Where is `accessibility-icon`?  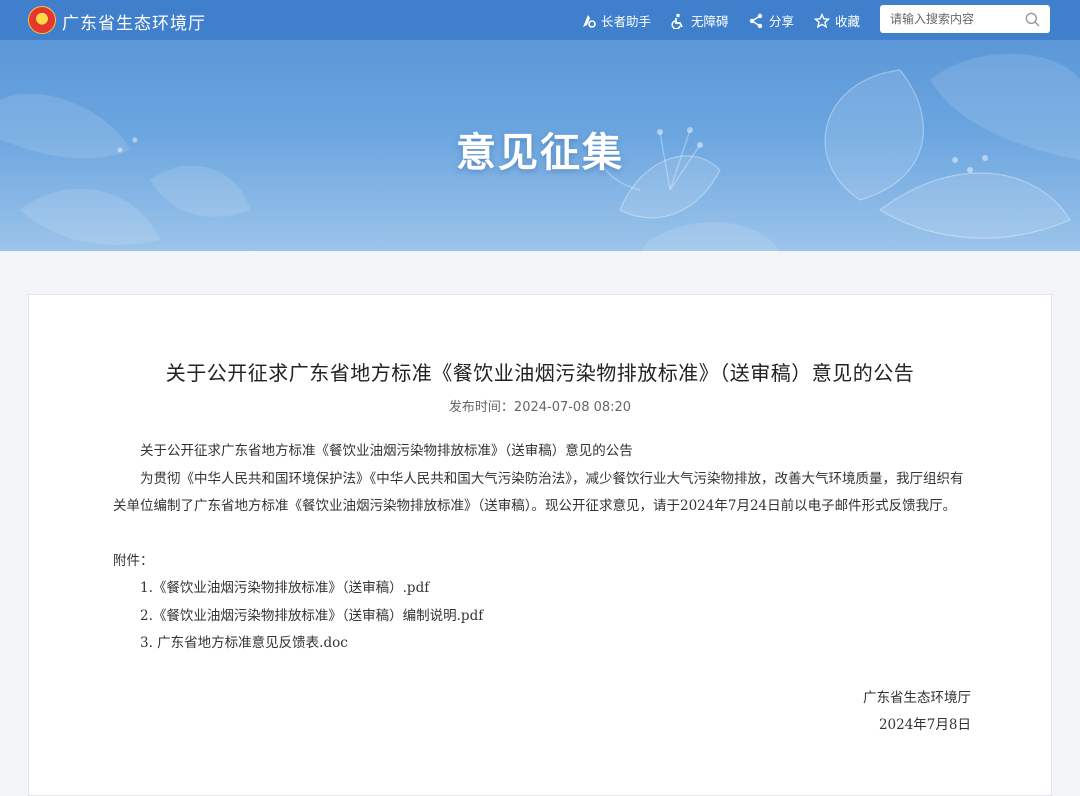
accessibility-icon is located at coordinates (677, 21).